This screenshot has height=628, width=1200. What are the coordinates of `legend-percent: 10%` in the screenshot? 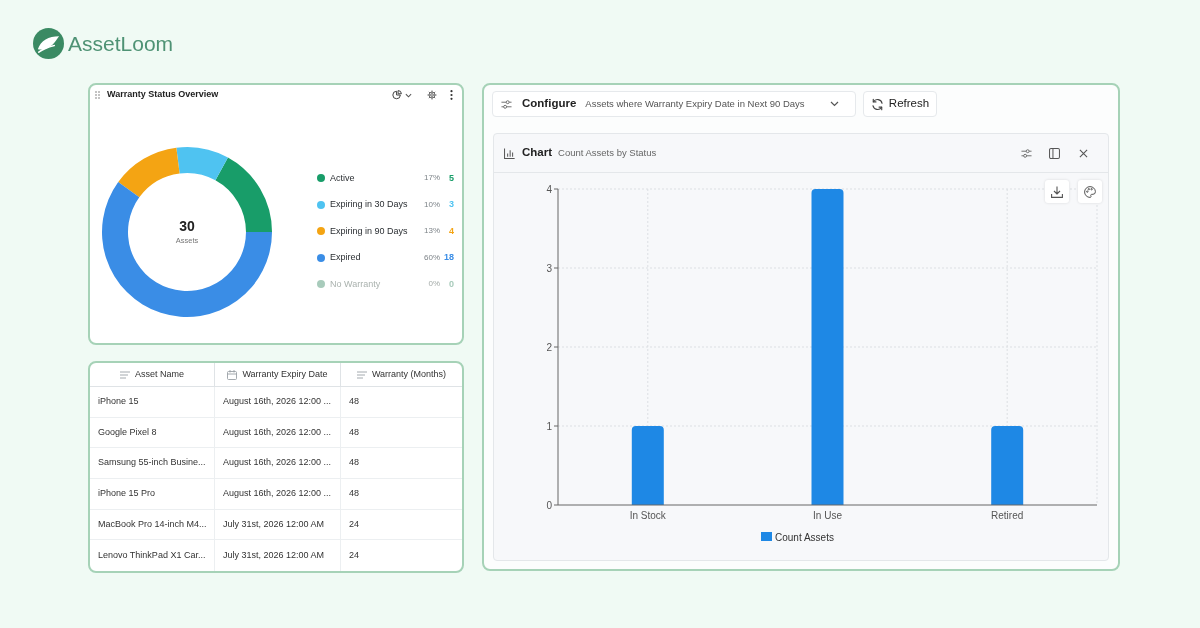 It's located at (432, 204).